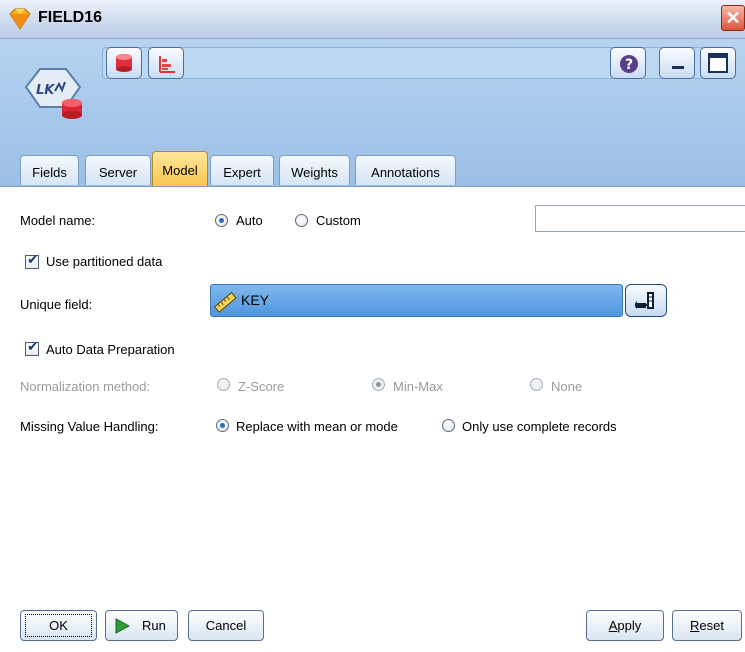 The image size is (745, 652). I want to click on reset-mnemonic: R, so click(695, 625).